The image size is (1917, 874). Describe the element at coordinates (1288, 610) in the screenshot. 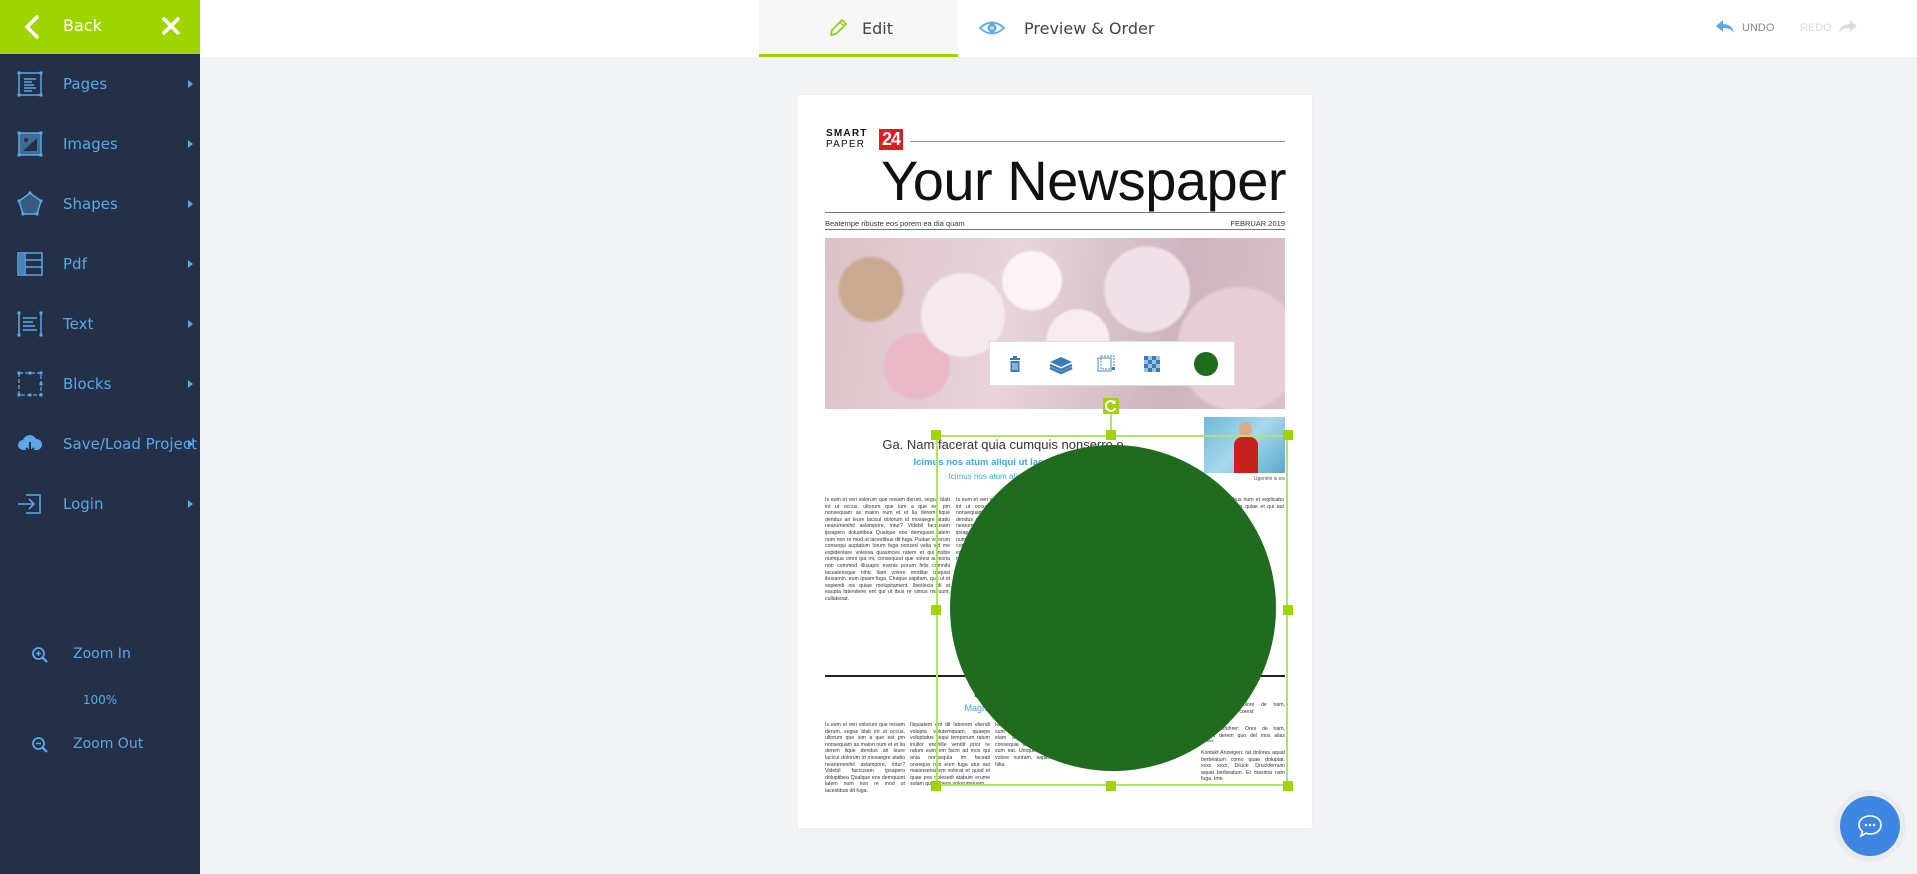

I see `resize-handle-right` at that location.